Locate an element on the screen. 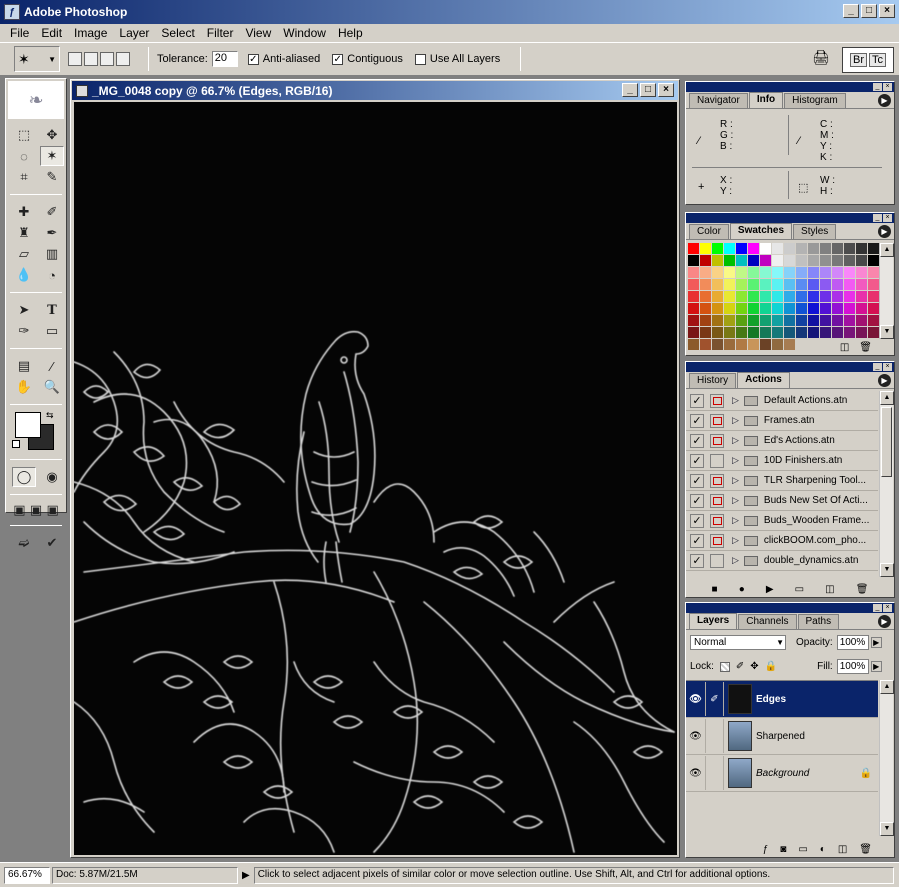  action-set-row: ✓ ▷ Frames.atn is located at coordinates (782, 421).